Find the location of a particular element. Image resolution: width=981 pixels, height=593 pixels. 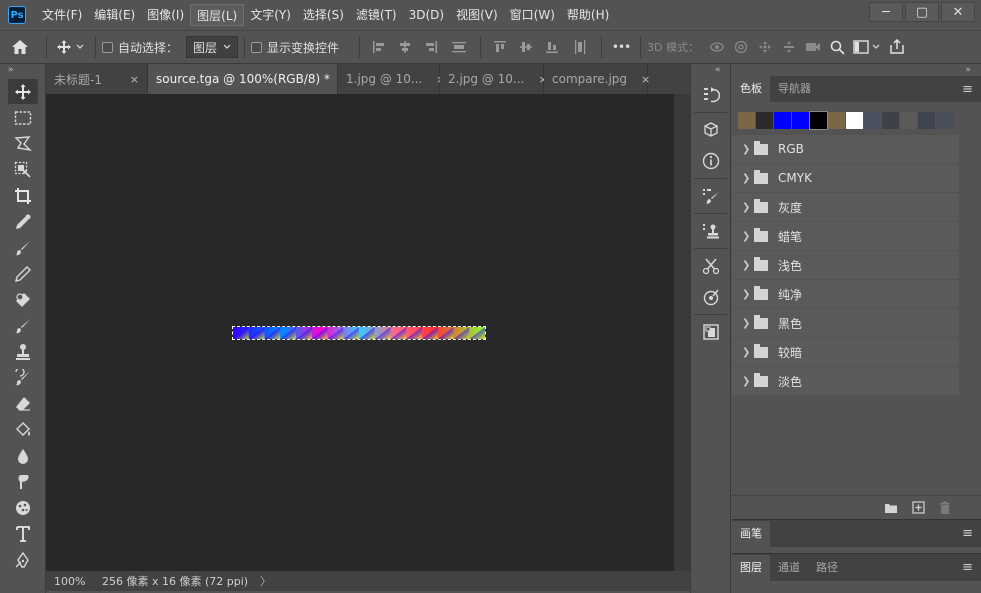

tab-source-tga: source.tga @ 100%(RGB/8) * × is located at coordinates (250, 79).